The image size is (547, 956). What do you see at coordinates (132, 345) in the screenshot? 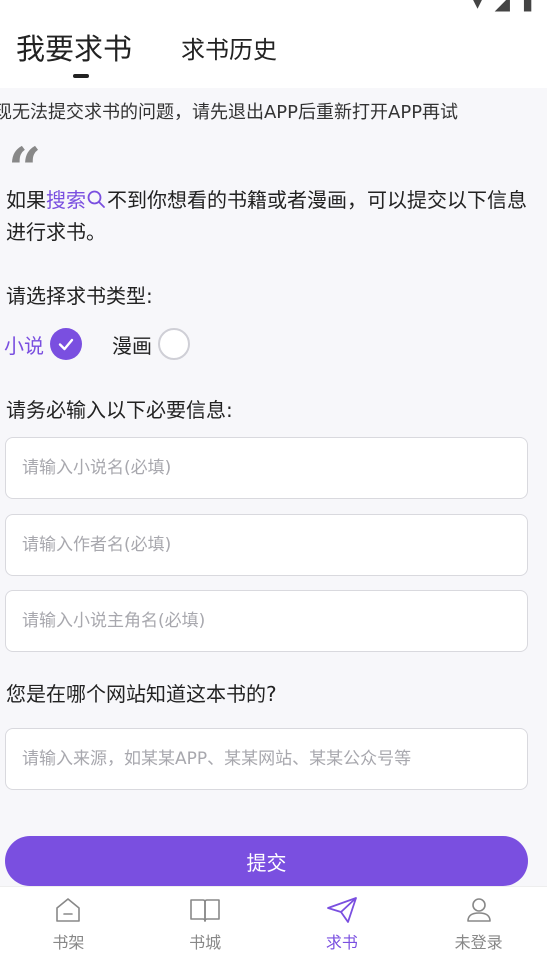
I see `type-option-label: 漫画` at bounding box center [132, 345].